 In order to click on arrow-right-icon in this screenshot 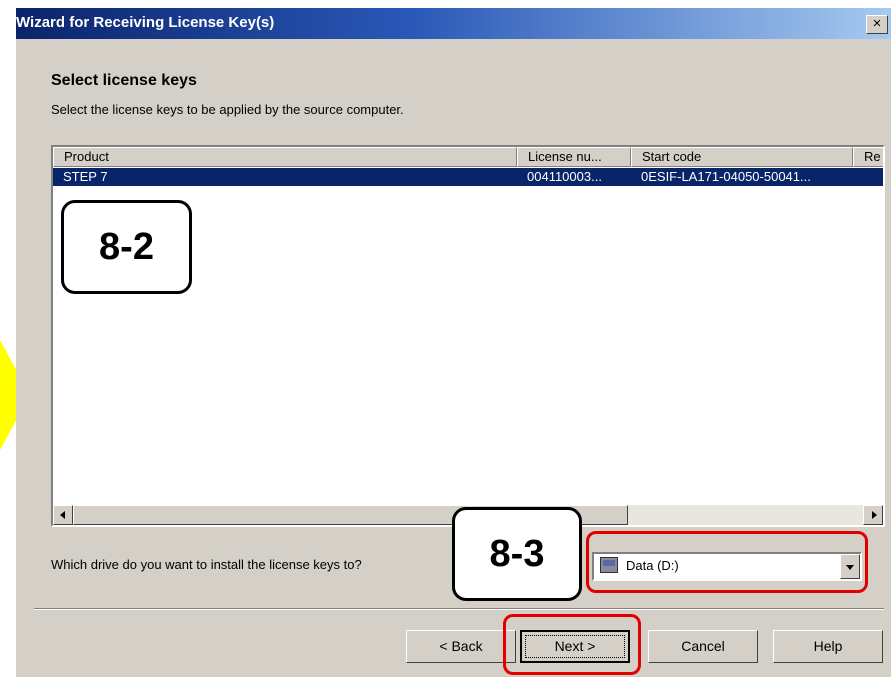, I will do `click(874, 515)`.